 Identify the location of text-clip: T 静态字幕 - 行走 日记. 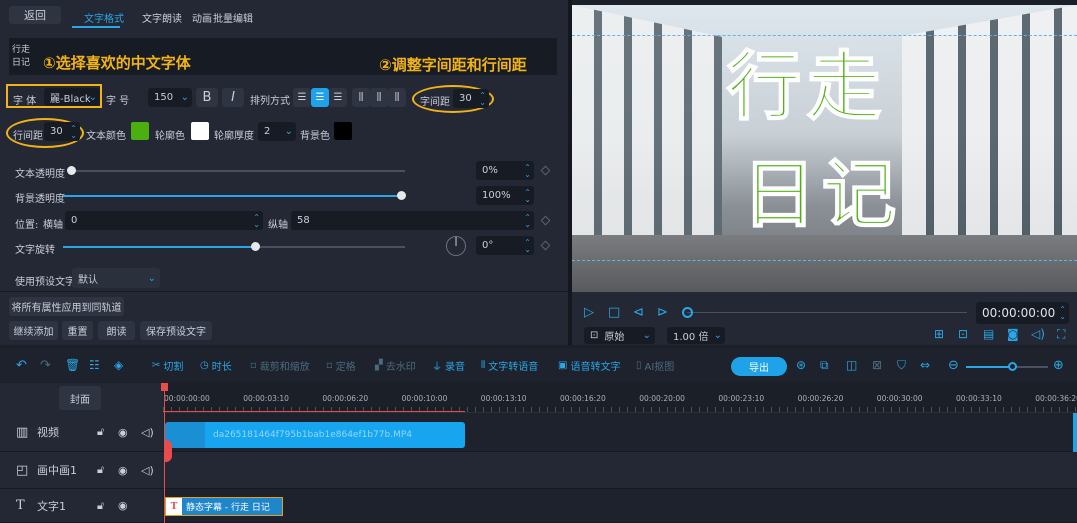
(224, 506).